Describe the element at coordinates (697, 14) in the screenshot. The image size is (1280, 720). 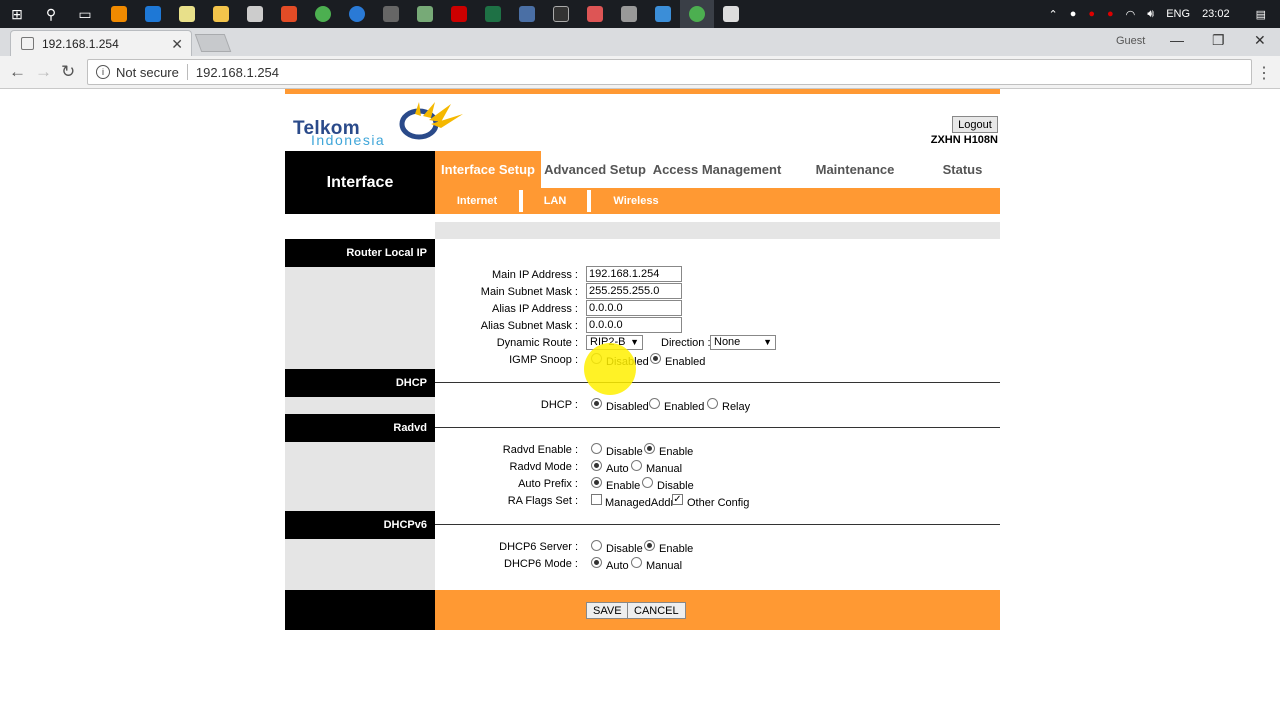
I see `chrome-active-icon` at that location.